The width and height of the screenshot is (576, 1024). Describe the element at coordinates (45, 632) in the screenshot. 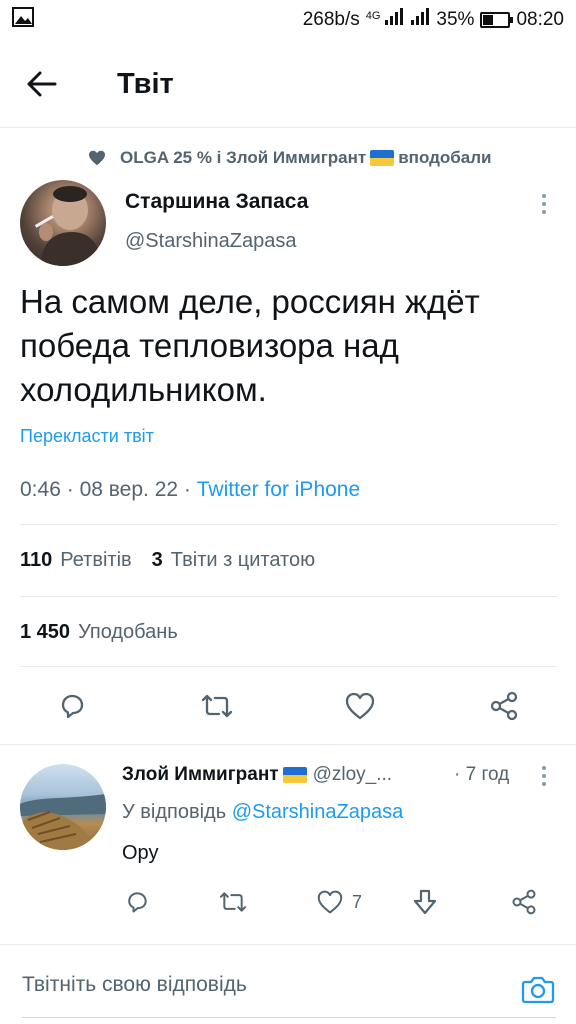

I see `likes-count: 1 450` at that location.